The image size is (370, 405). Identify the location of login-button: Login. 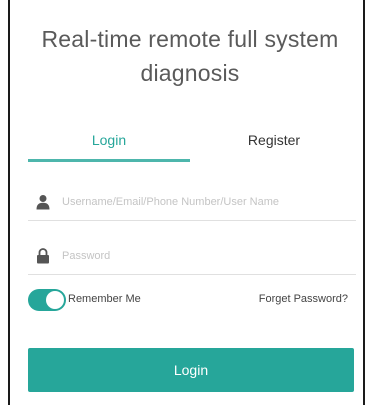
(191, 370).